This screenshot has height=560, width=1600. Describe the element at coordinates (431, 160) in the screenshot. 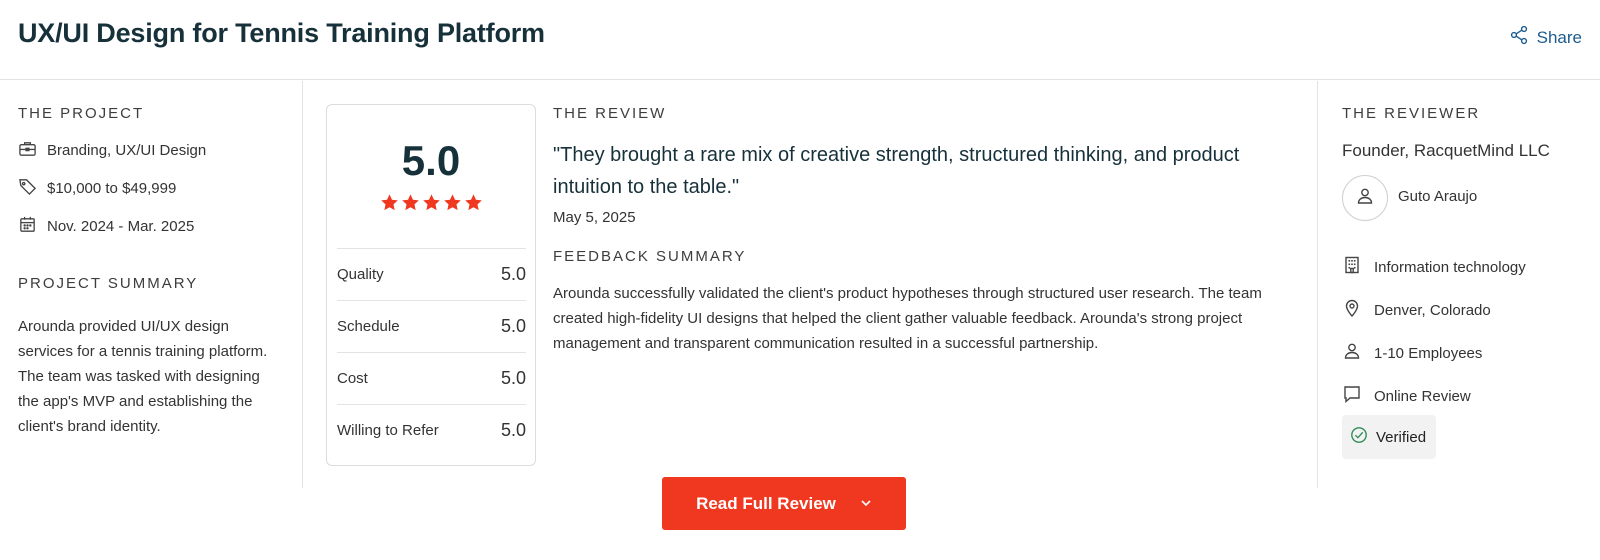

I see `overall-score: 5.0` at that location.